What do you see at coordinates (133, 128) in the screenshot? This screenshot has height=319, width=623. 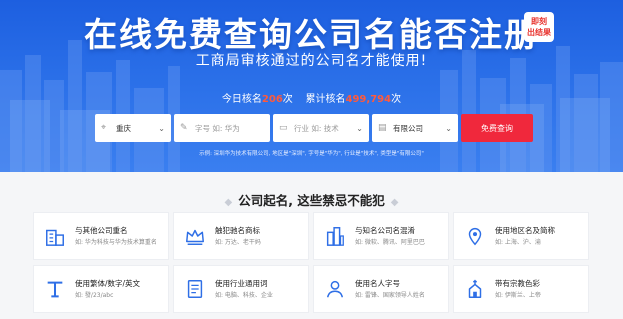 I see `city-select: ⌖ 重庆 ⌄` at bounding box center [133, 128].